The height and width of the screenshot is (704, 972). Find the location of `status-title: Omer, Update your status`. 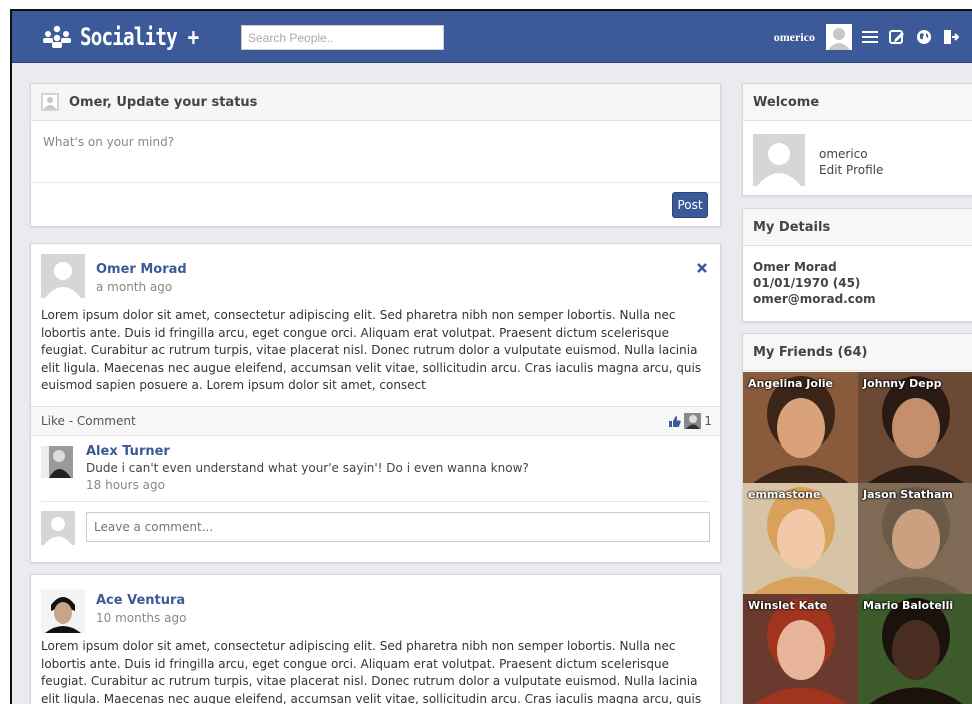

status-title: Omer, Update your status is located at coordinates (163, 102).